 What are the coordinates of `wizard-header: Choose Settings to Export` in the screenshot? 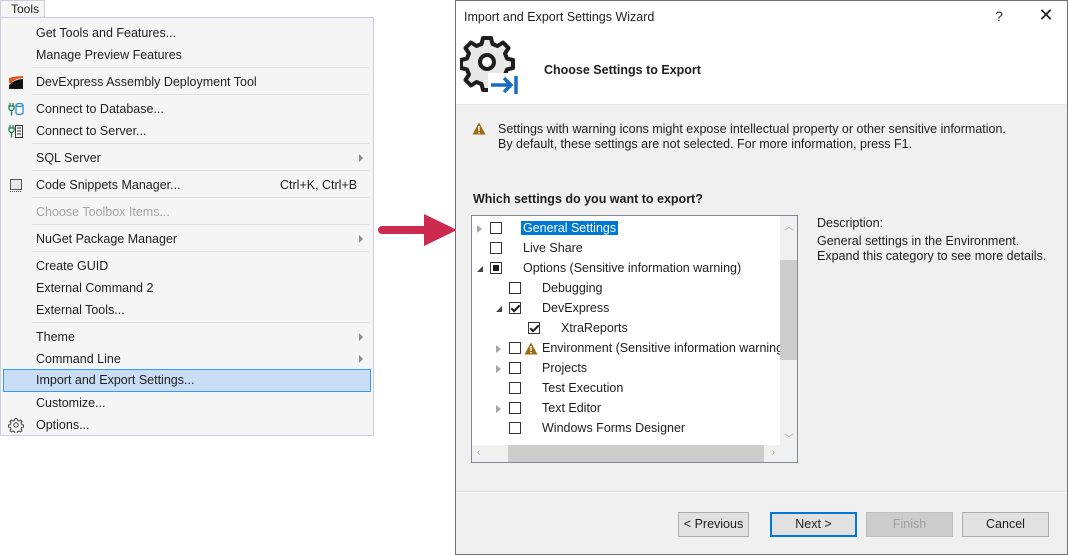 It's located at (761, 68).